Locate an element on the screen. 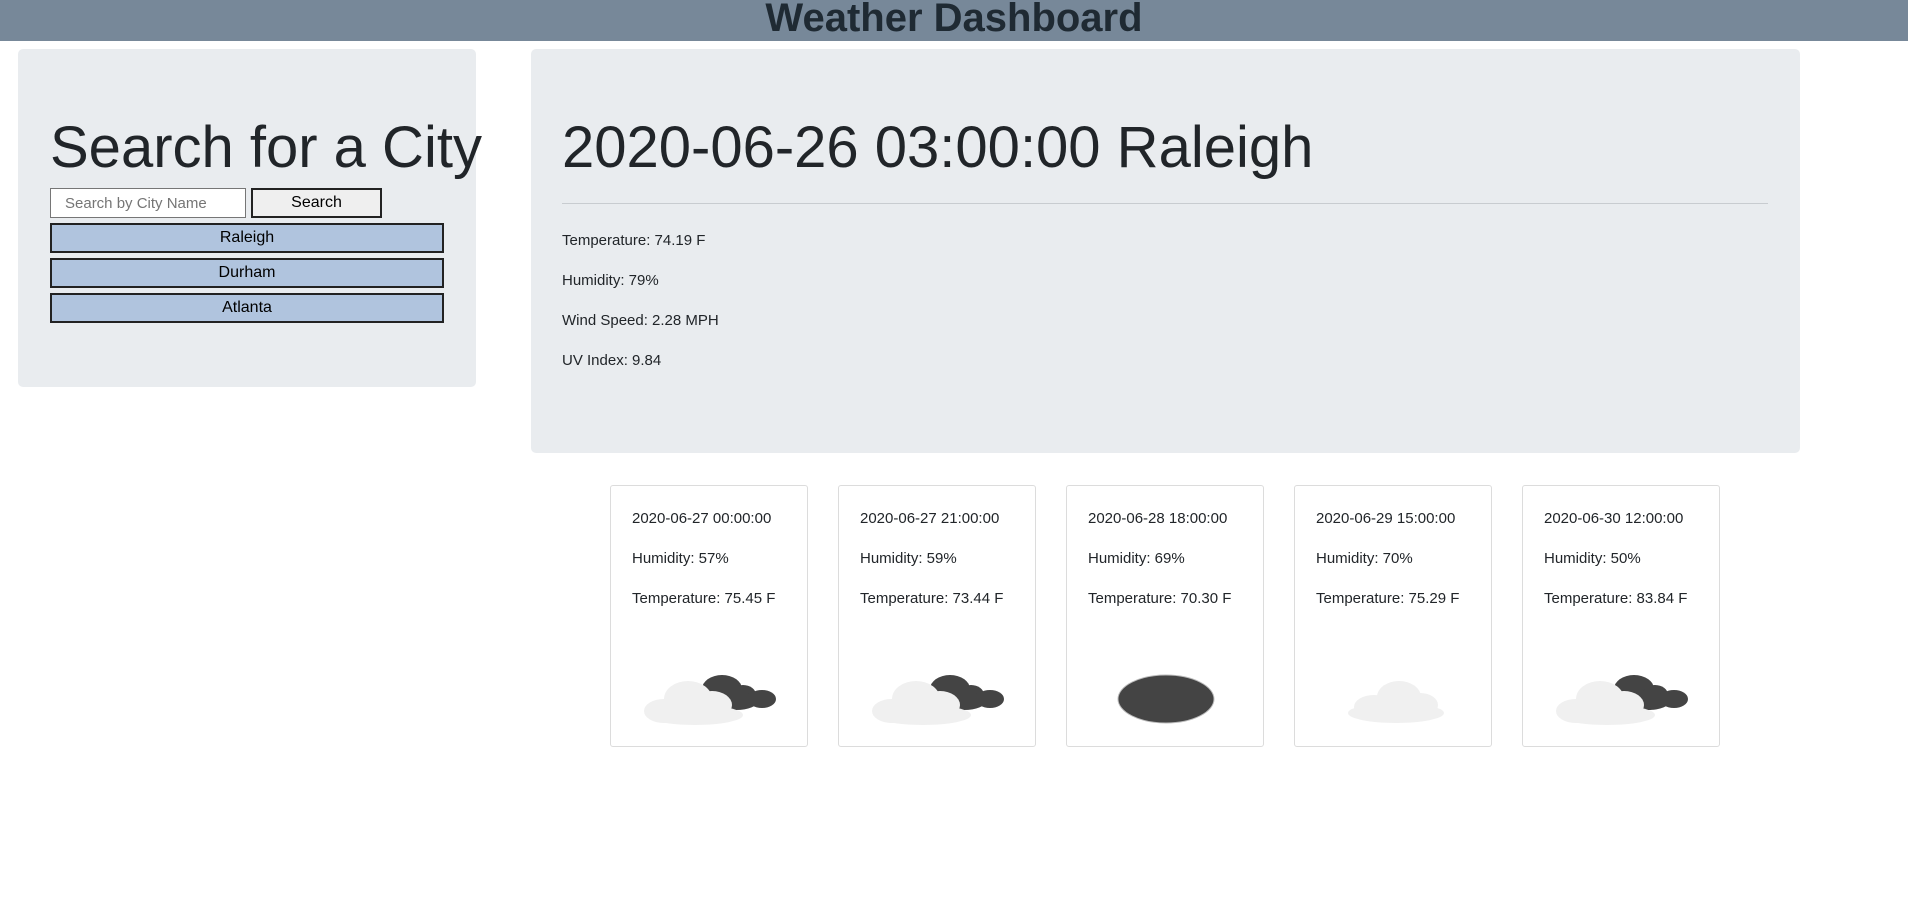 The height and width of the screenshot is (909, 1908). page-title: Weather Dashboard is located at coordinates (954, 20).